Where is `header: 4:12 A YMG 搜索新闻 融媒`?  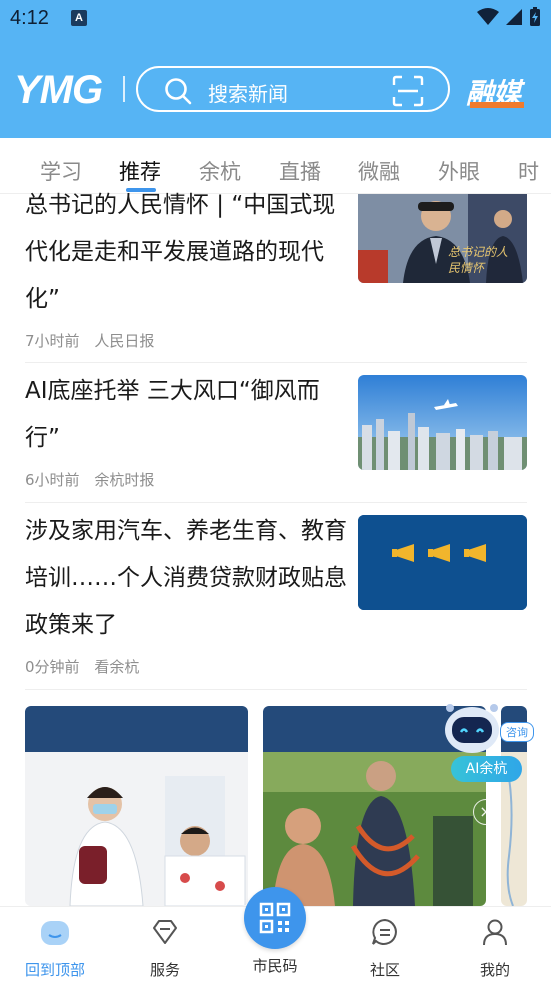
header: 4:12 A YMG 搜索新闻 融媒 is located at coordinates (275, 69).